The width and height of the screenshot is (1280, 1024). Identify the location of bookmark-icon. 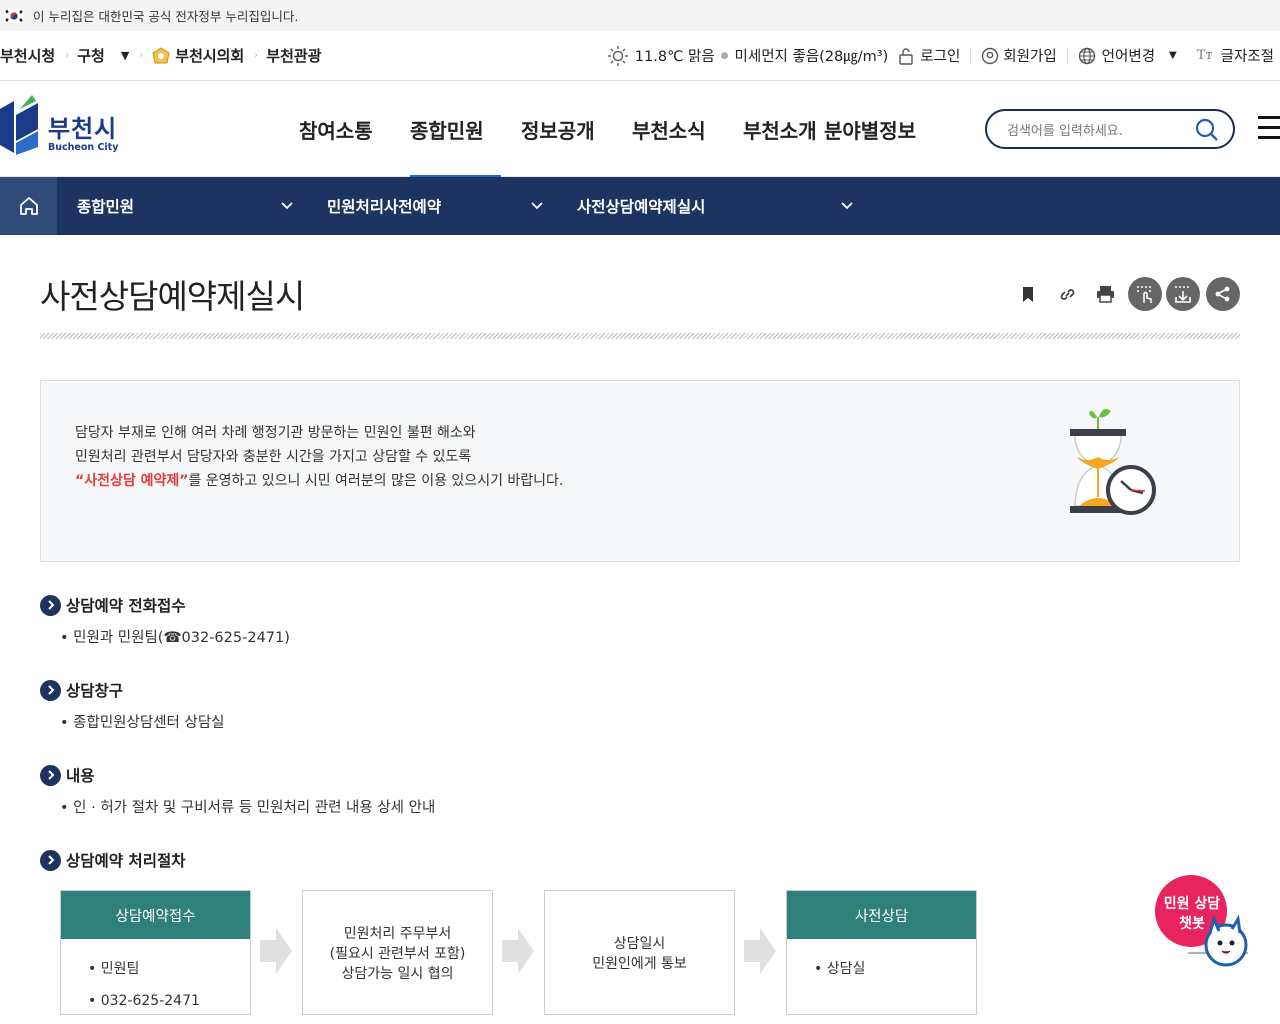
(1028, 296).